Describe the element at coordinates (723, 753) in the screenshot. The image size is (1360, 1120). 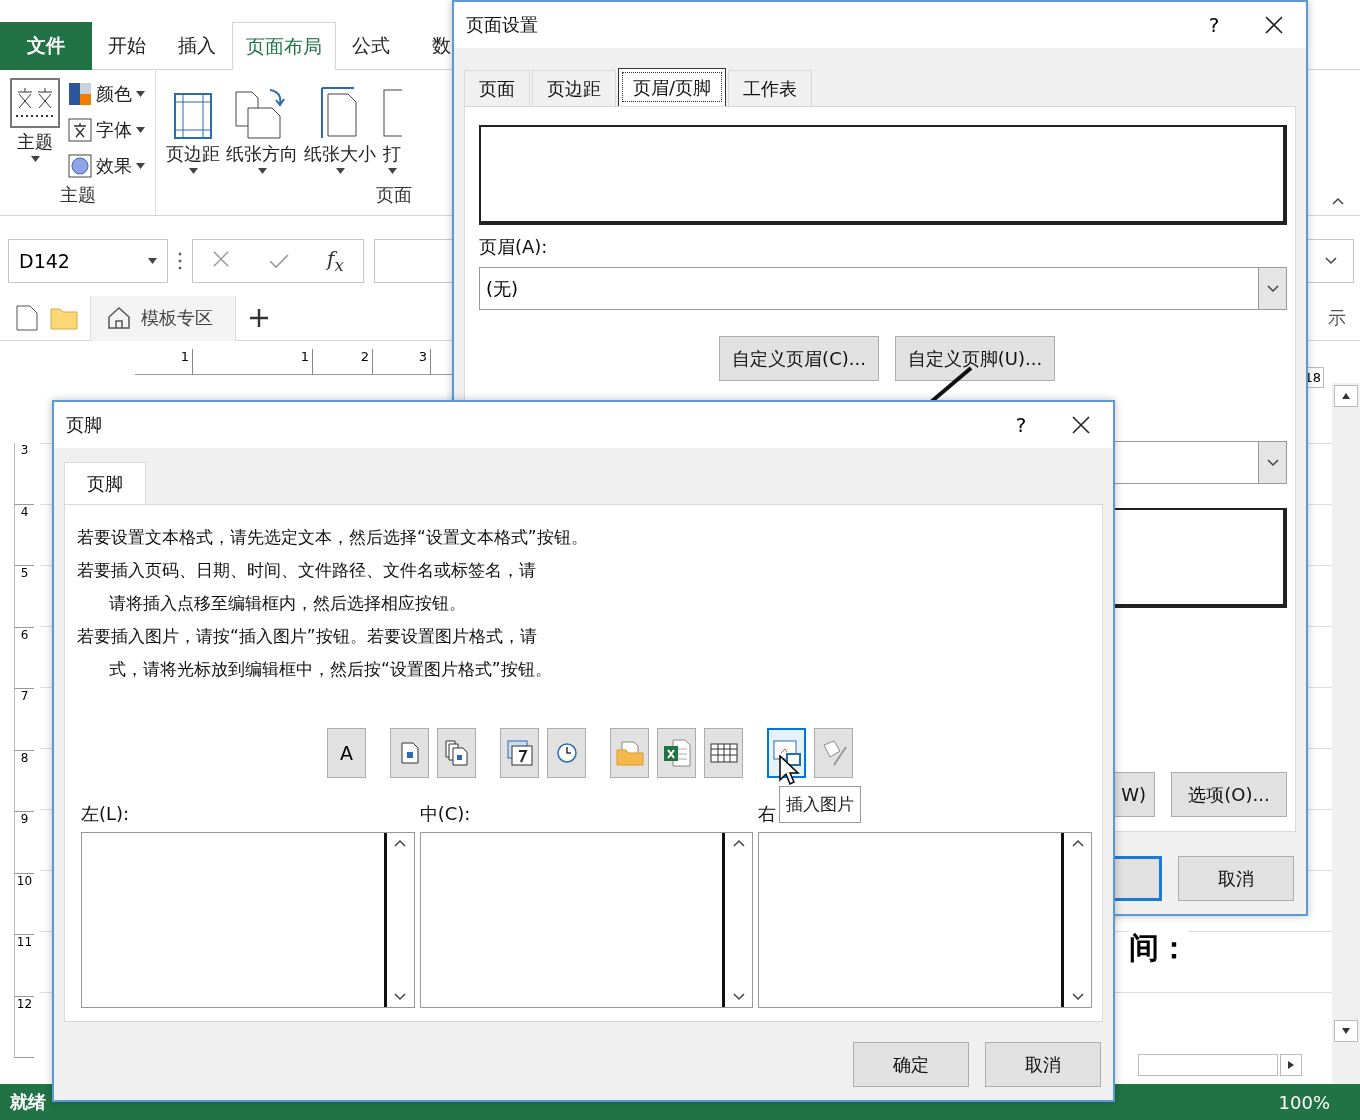
I see `table-icon` at that location.